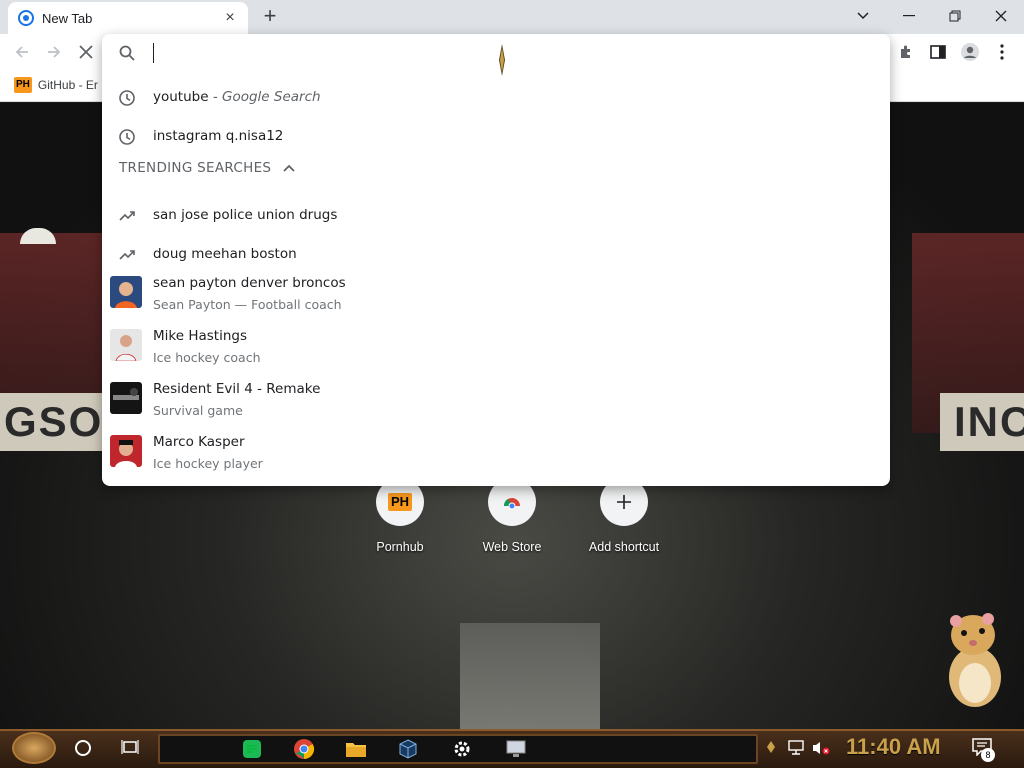  What do you see at coordinates (356, 749) in the screenshot?
I see `file-explorer-app-icon` at bounding box center [356, 749].